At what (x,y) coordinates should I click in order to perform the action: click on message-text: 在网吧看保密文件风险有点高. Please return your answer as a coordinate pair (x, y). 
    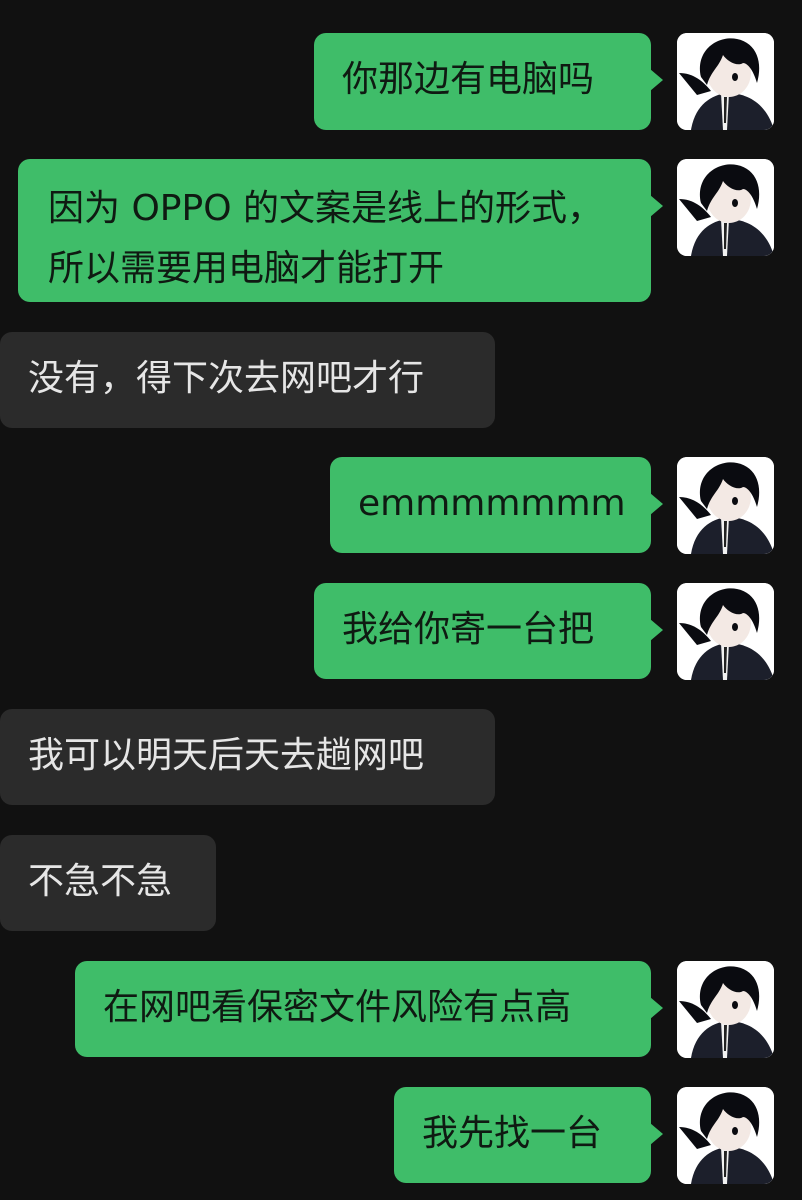
    Looking at the image, I should click on (337, 1007).